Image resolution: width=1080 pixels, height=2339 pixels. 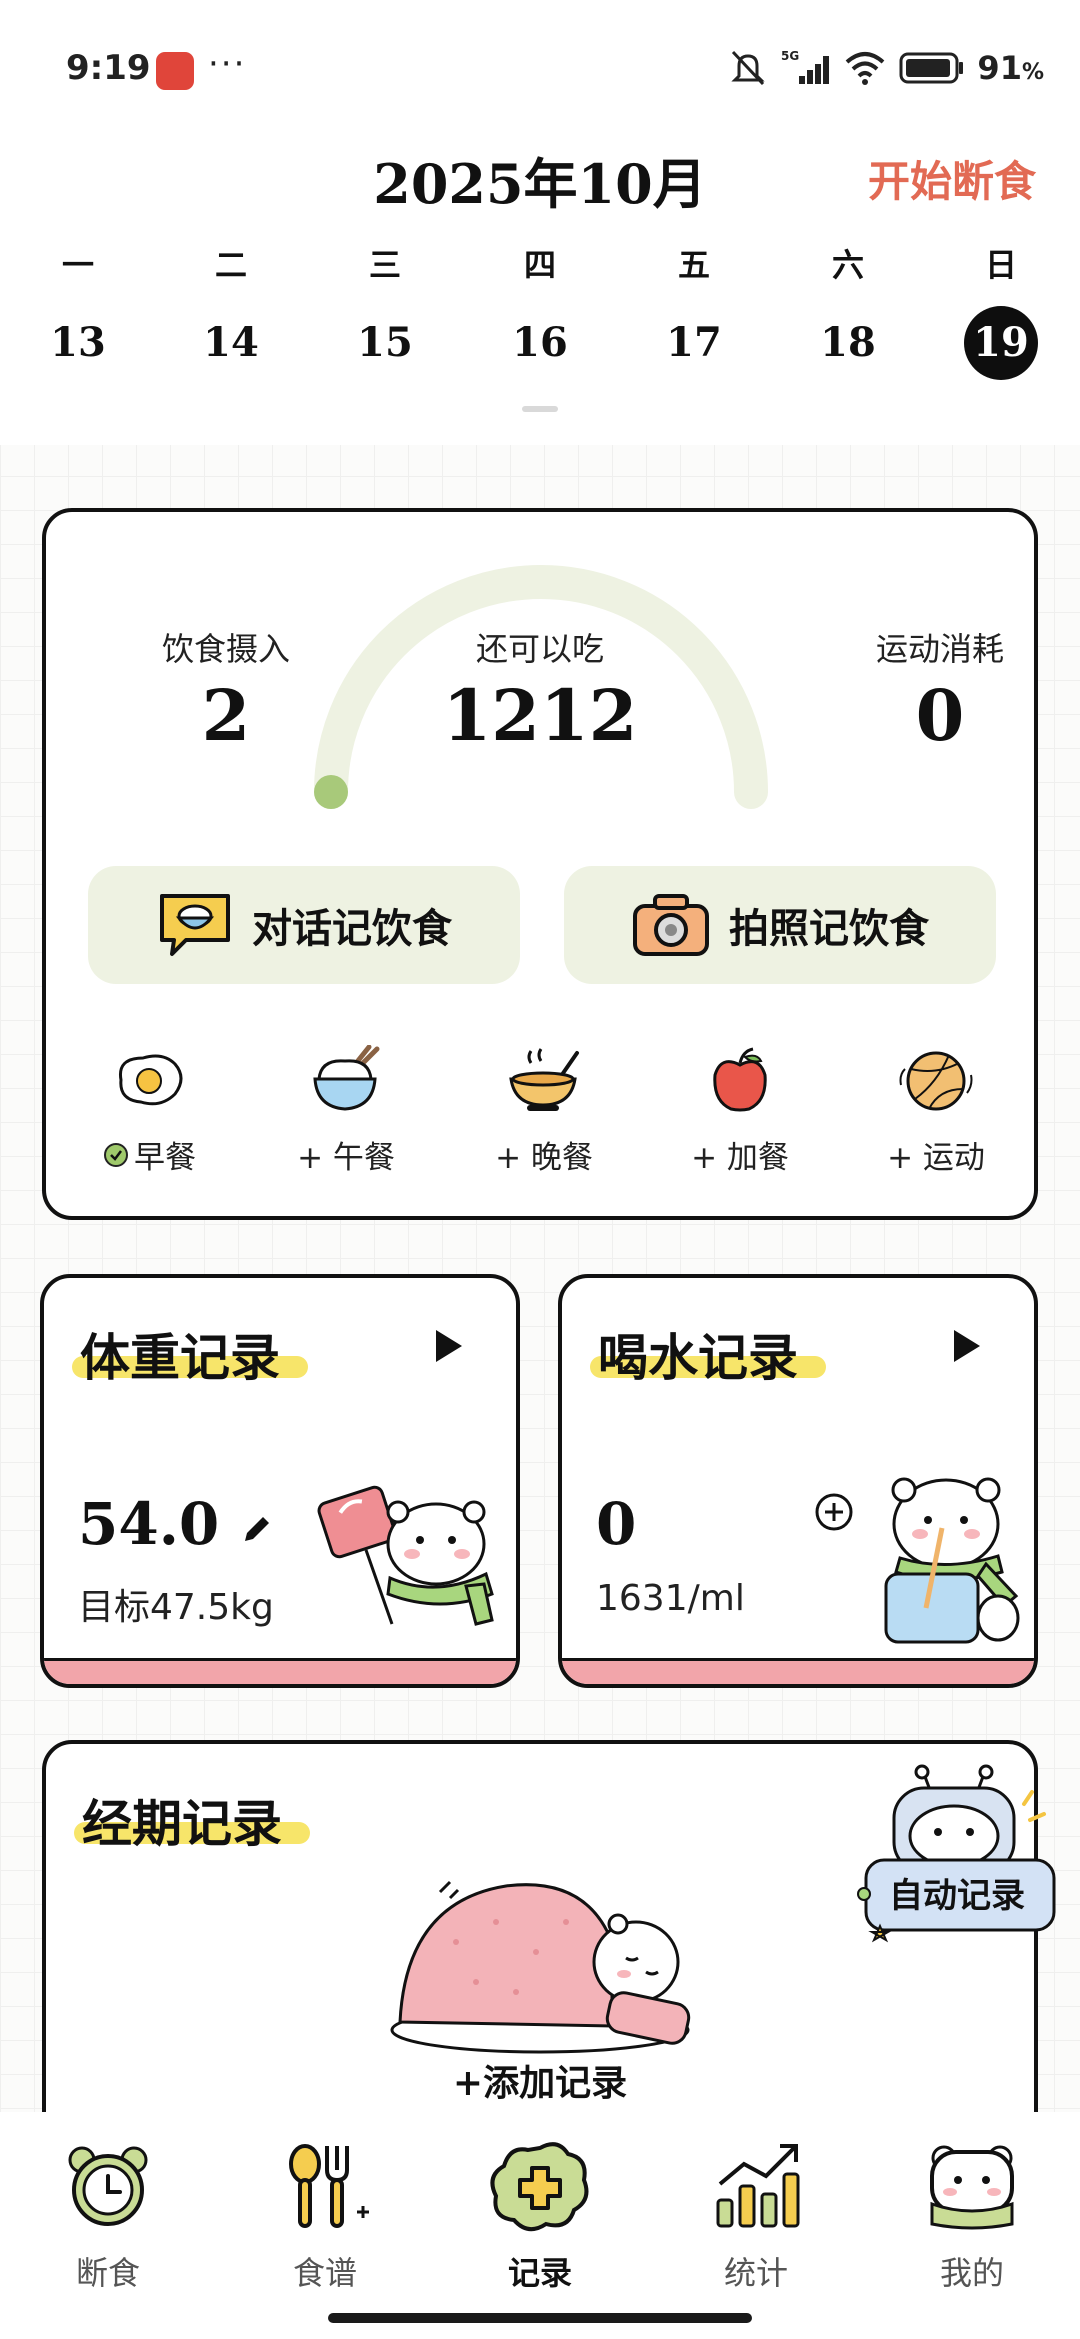 What do you see at coordinates (952, 178) in the screenshot?
I see `start-fasting-button: 开始断食` at bounding box center [952, 178].